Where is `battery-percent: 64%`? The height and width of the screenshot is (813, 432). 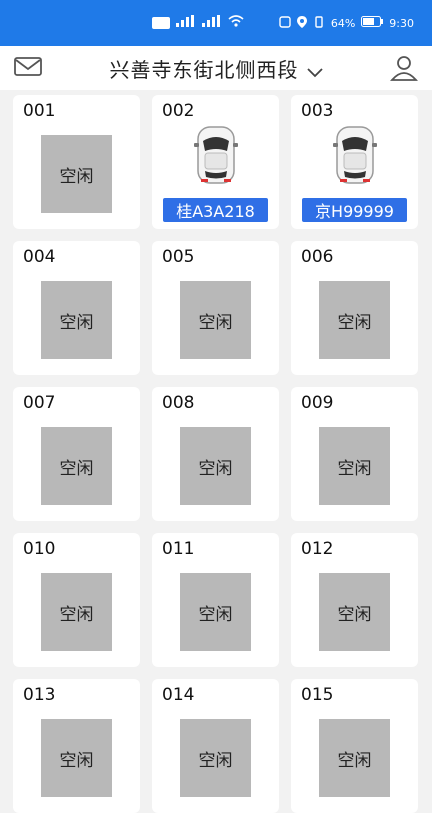
battery-percent: 64% is located at coordinates (343, 23).